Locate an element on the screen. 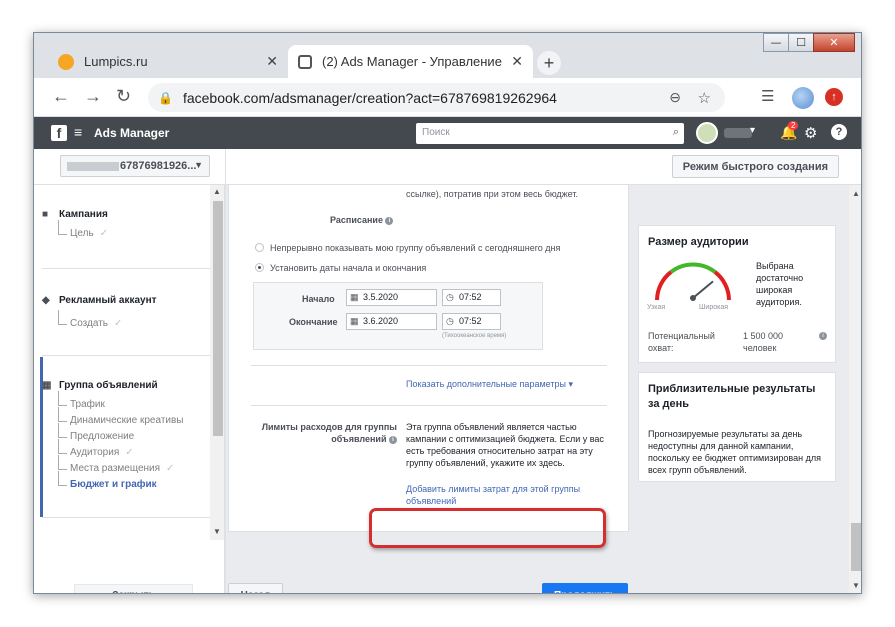 The height and width of the screenshot is (627, 895). ads-manager-header: f ≡ Ads Manager Поиск ⌕ ▾ 🔔 2 ⚙ ? is located at coordinates (447, 133).